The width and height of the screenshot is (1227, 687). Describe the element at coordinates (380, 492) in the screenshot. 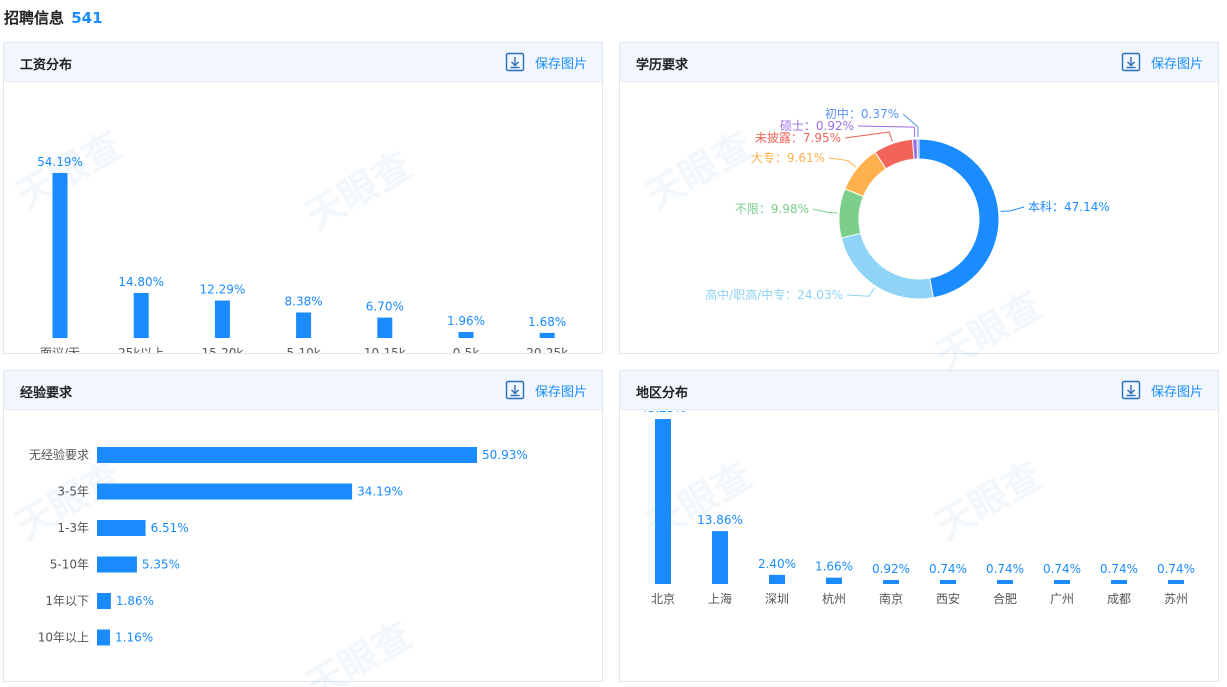

I see `bar-value-label: 34.19%` at that location.